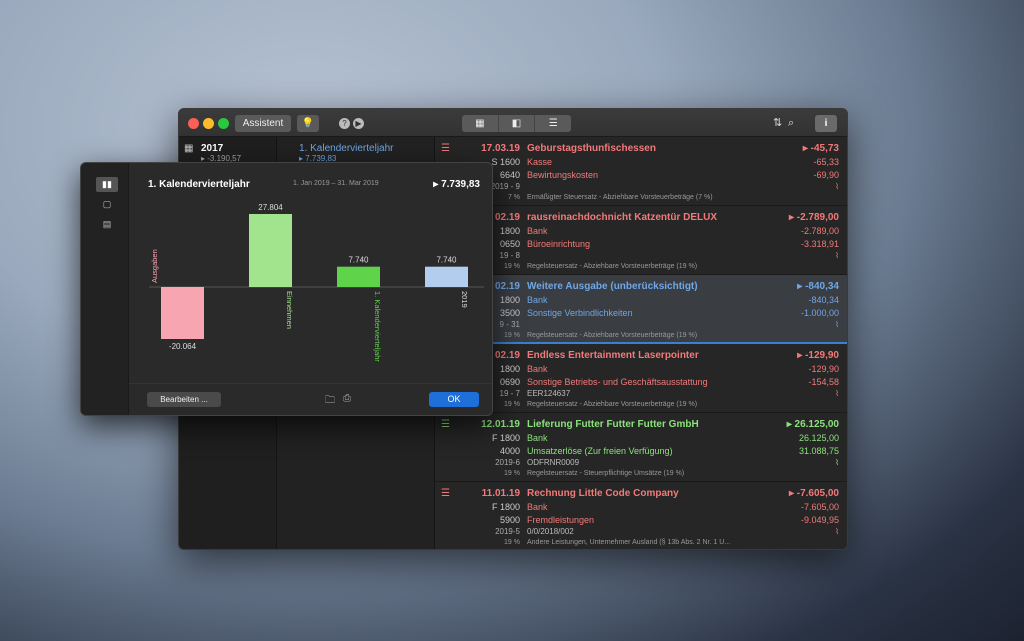 The height and width of the screenshot is (641, 1024). What do you see at coordinates (199, 184) in the screenshot?
I see `popover-title: 1. Kalendervierteljahr` at bounding box center [199, 184].